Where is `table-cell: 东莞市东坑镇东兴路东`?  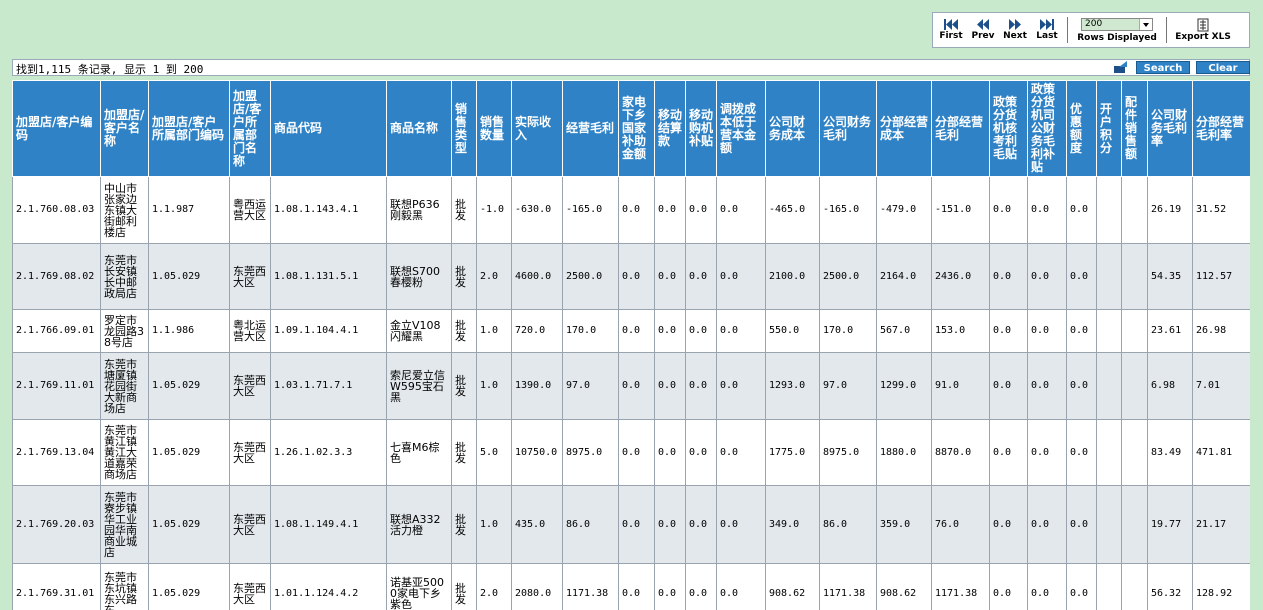
table-cell: 东莞市东坑镇东兴路东 is located at coordinates (124, 586).